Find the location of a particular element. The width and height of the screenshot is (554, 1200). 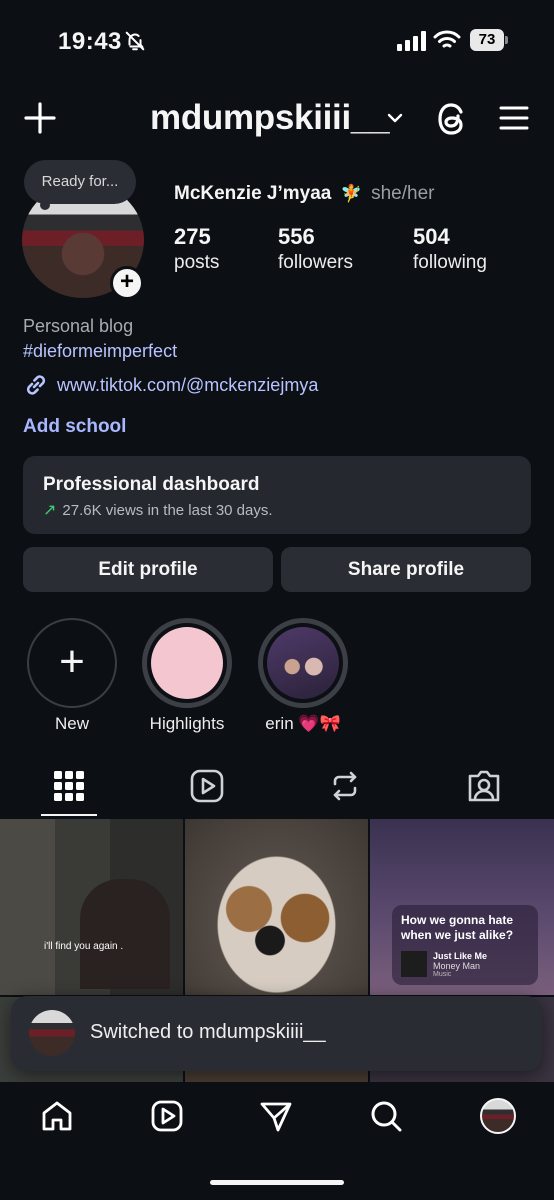

home-indicator is located at coordinates (277, 1182).